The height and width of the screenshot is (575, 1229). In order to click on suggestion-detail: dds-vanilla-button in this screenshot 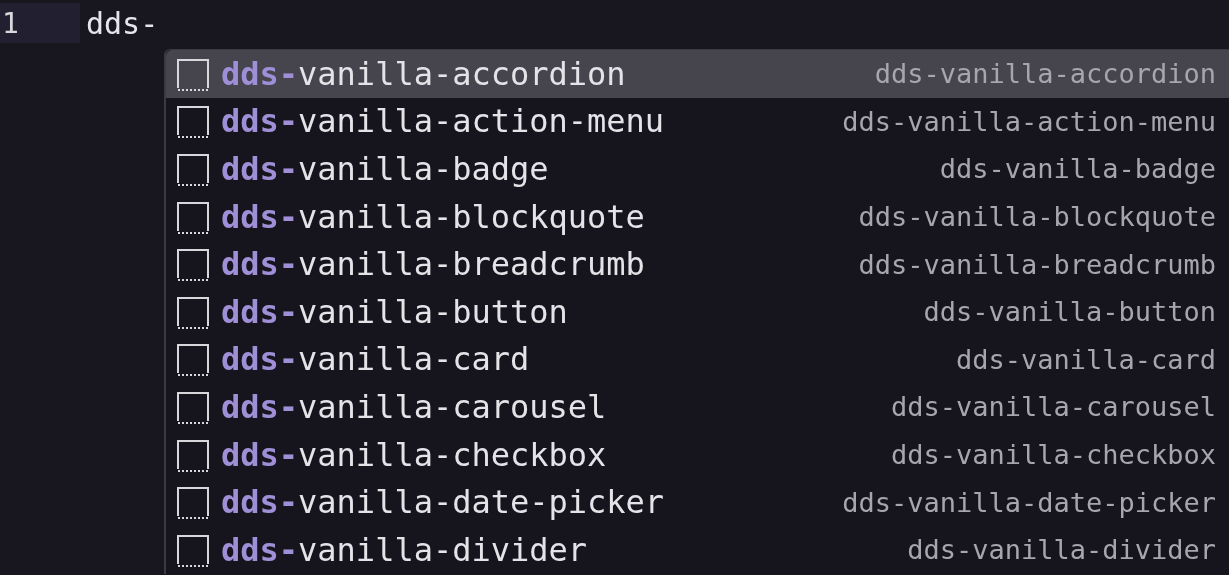, I will do `click(1069, 312)`.